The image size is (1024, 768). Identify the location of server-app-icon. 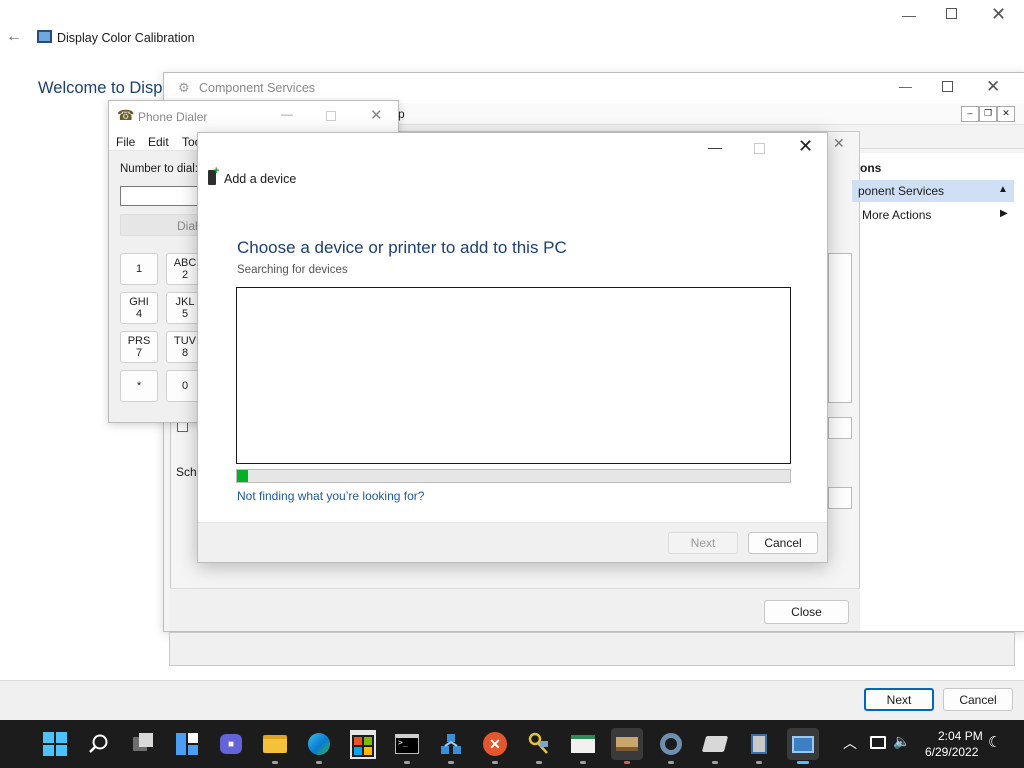
(759, 746).